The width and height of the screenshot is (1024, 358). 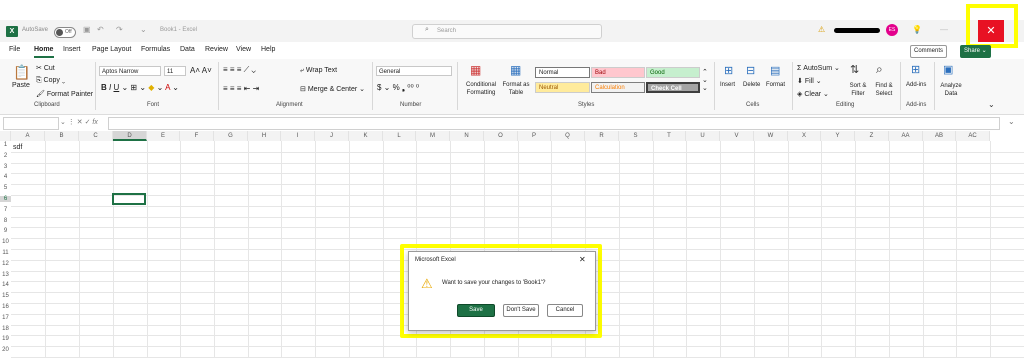 I want to click on column-header: I, so click(x=298, y=136).